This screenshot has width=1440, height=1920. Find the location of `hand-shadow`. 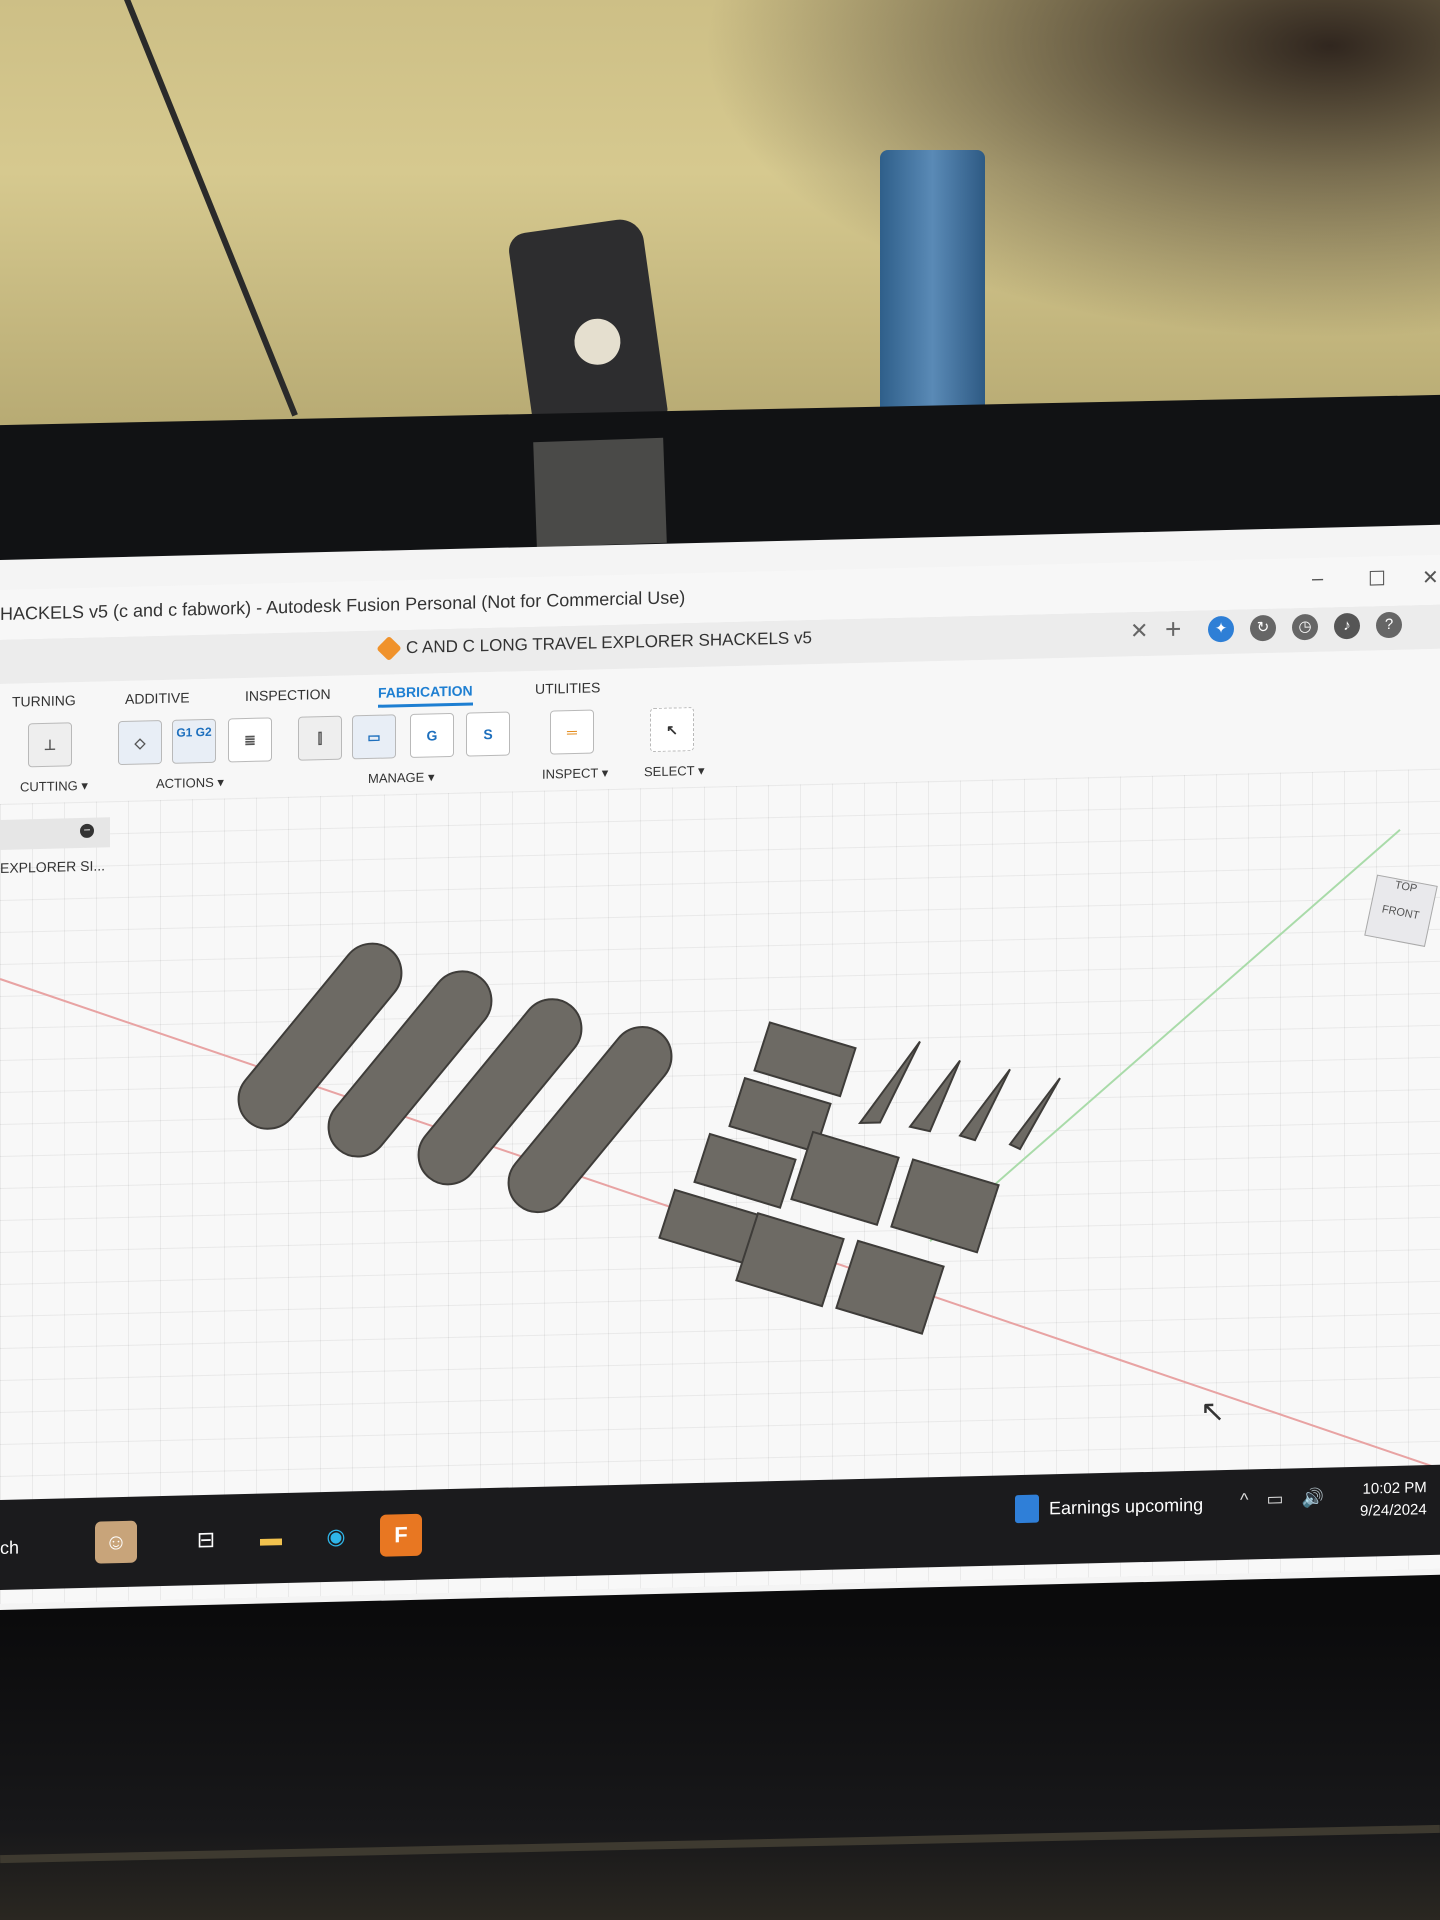

hand-shadow is located at coordinates (1070, 170).